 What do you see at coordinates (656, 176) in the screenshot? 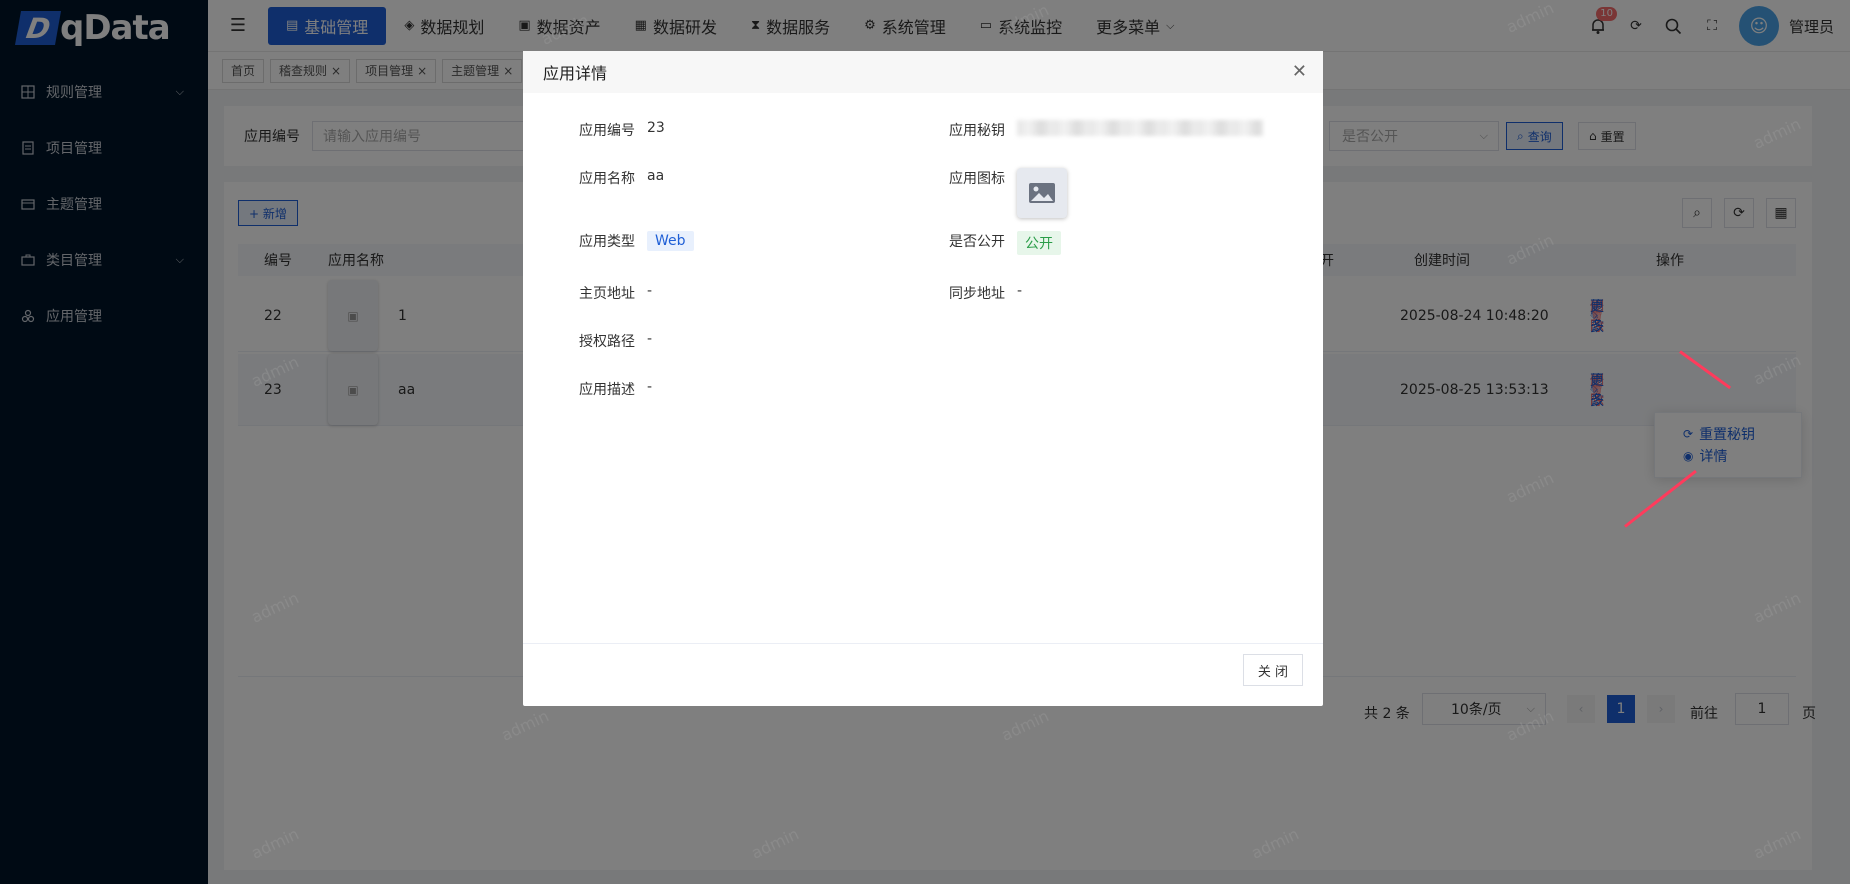
I see `field-value: aa` at bounding box center [656, 176].